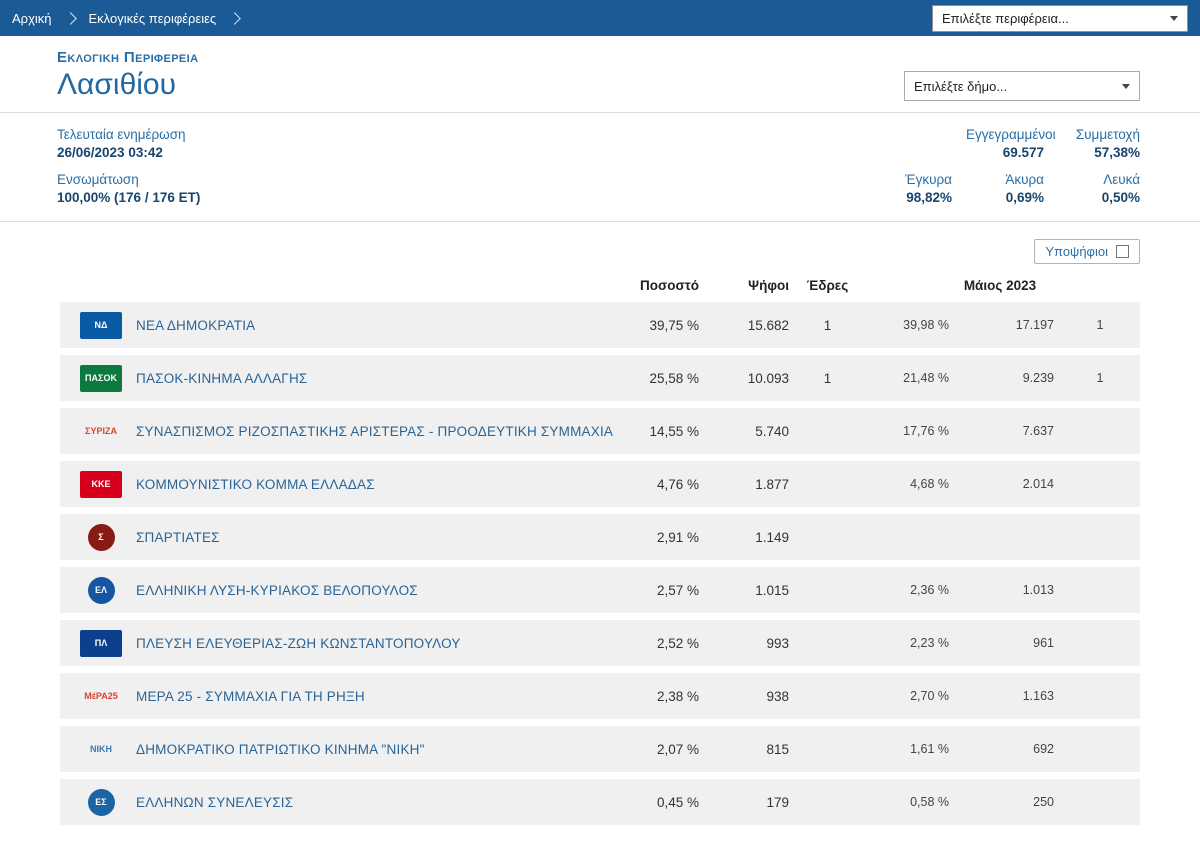  I want to click on party-name-link: ΔΗΜΟΚΡΑΤΙΚΟ ΠΑΤΡΙΩΤΙΚΟ ΚΙΝΗΜΑ "ΝΙΚΗ", so click(280, 749).